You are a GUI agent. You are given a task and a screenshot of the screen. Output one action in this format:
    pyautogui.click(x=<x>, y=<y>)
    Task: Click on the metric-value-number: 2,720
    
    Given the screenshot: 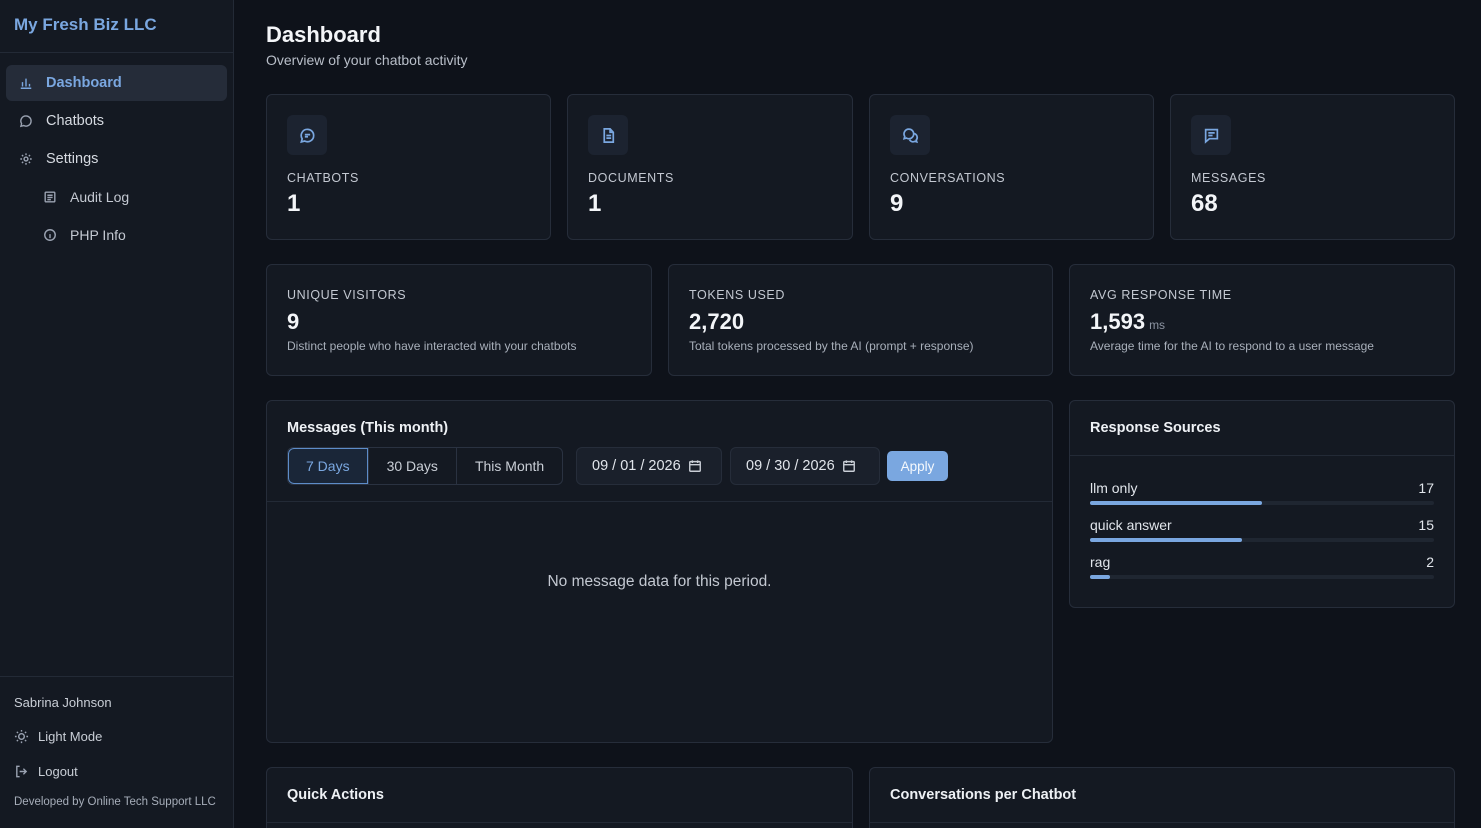 What is the action you would take?
    pyautogui.click(x=717, y=321)
    